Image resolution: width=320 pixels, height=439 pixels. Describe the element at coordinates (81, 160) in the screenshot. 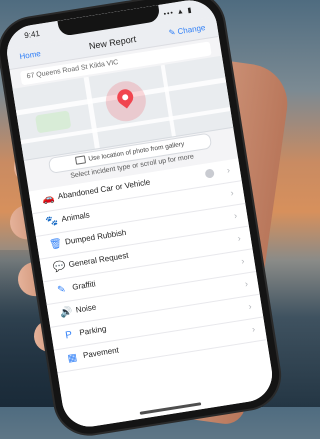

I see `photo-icon` at that location.